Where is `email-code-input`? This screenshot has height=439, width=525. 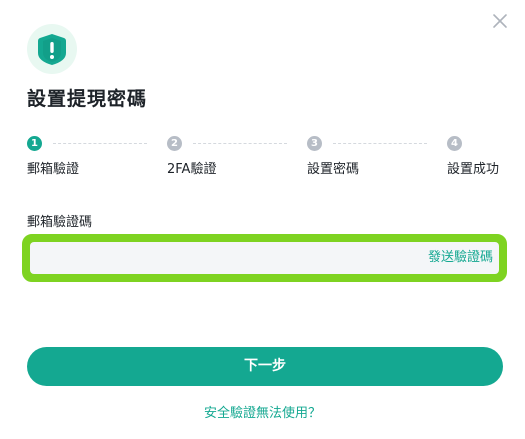 email-code-input is located at coordinates (222, 259).